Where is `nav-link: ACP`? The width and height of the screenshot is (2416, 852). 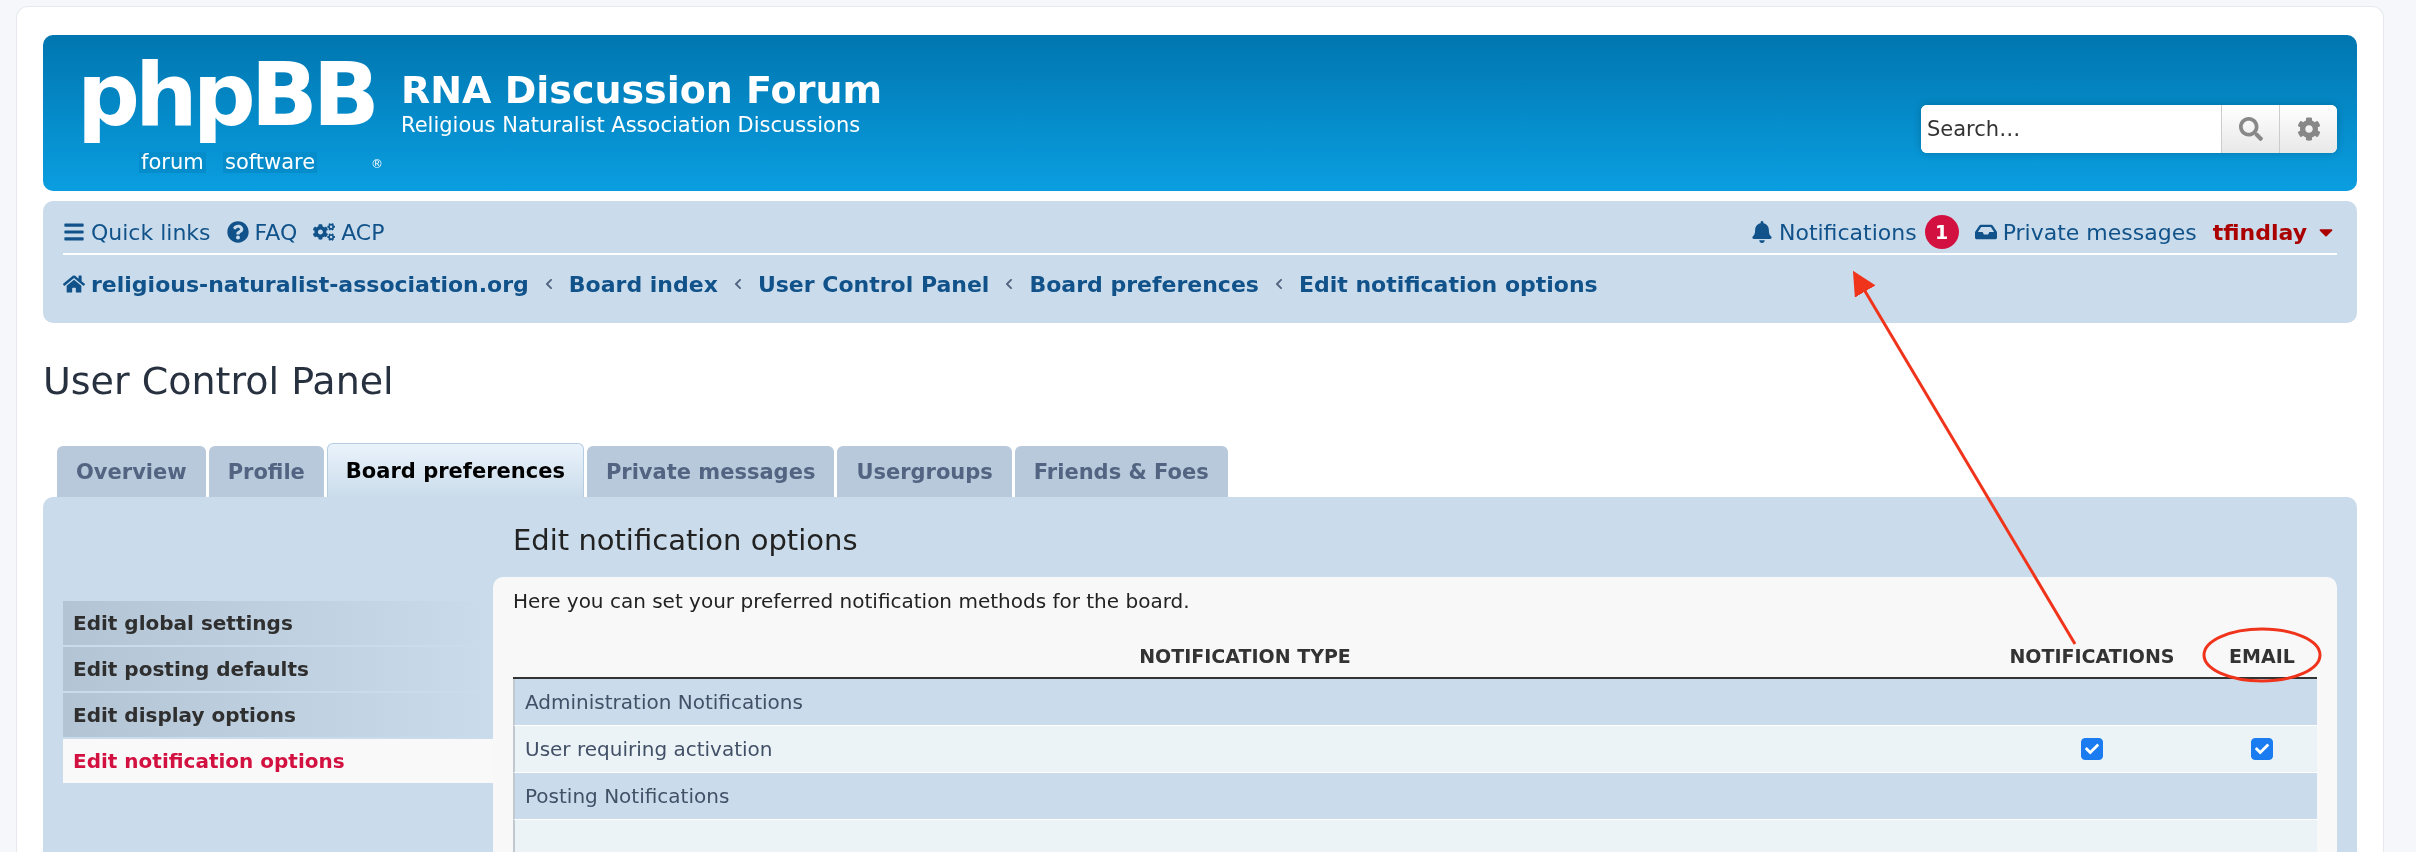
nav-link: ACP is located at coordinates (349, 232).